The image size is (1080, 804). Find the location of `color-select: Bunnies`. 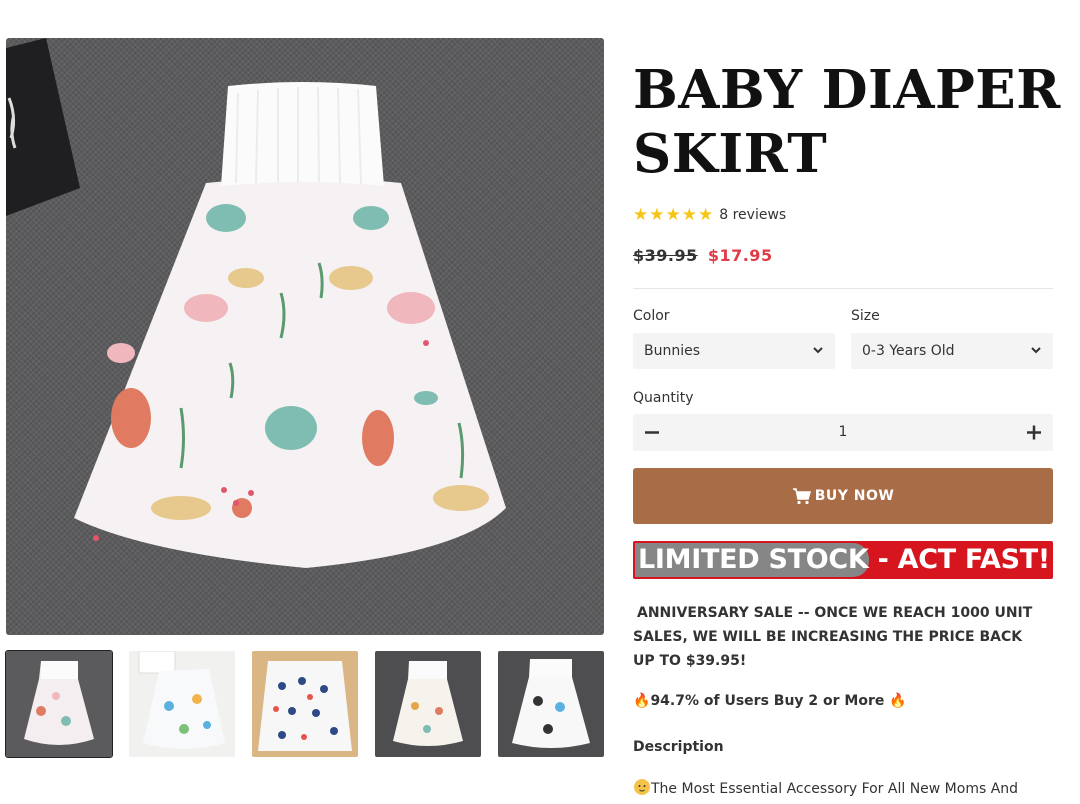

color-select: Bunnies is located at coordinates (734, 351).